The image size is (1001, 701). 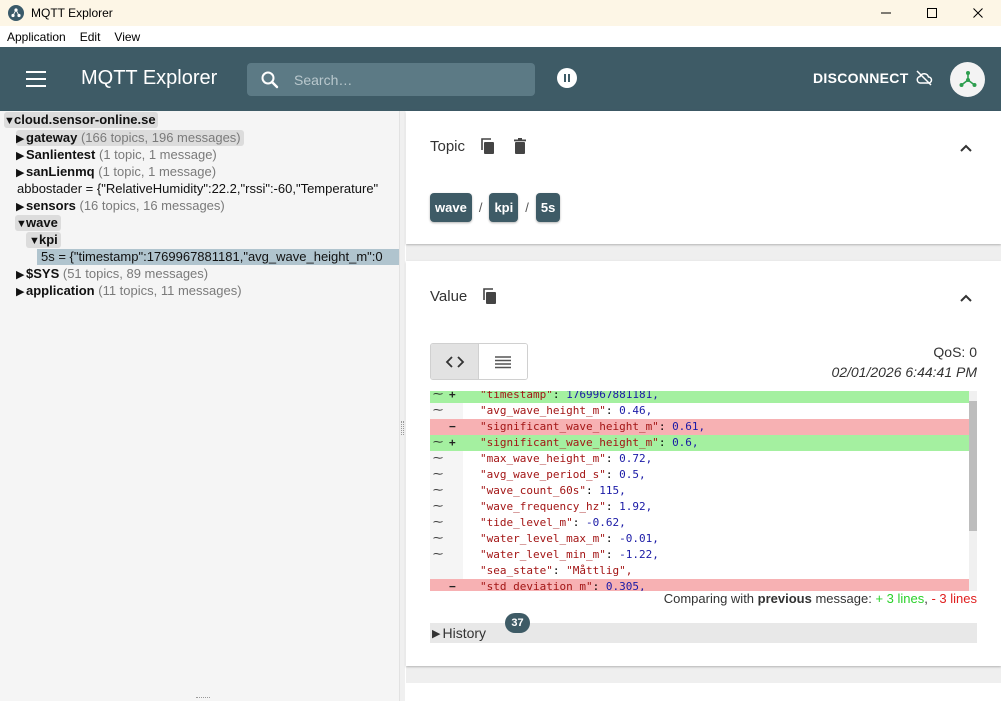 What do you see at coordinates (543, 506) in the screenshot?
I see `diff-line: ⁓ "wave_frequency_hz": 1.92,` at bounding box center [543, 506].